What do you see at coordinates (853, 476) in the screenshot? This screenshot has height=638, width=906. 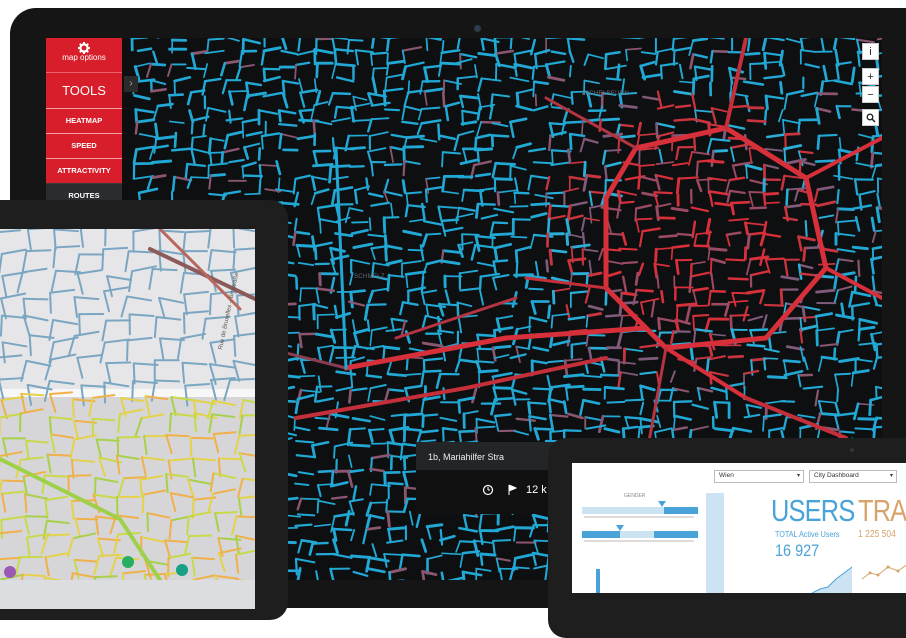 I see `view-select: City Dashboard ▾` at bounding box center [853, 476].